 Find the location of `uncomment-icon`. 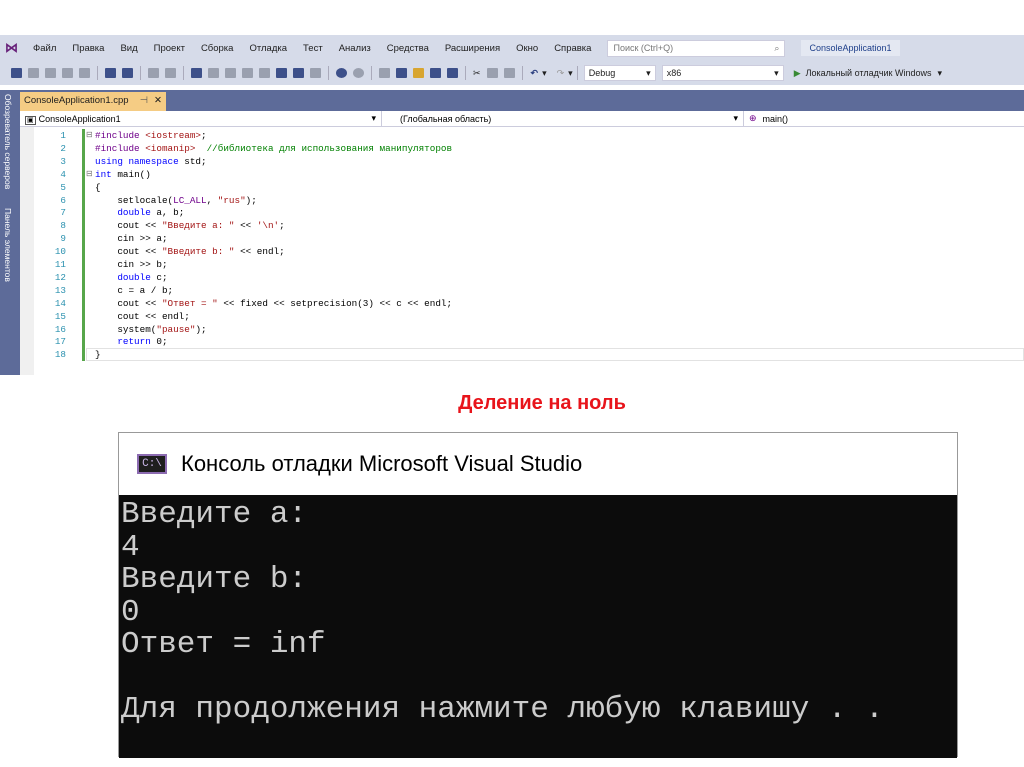

uncomment-icon is located at coordinates (127, 73).